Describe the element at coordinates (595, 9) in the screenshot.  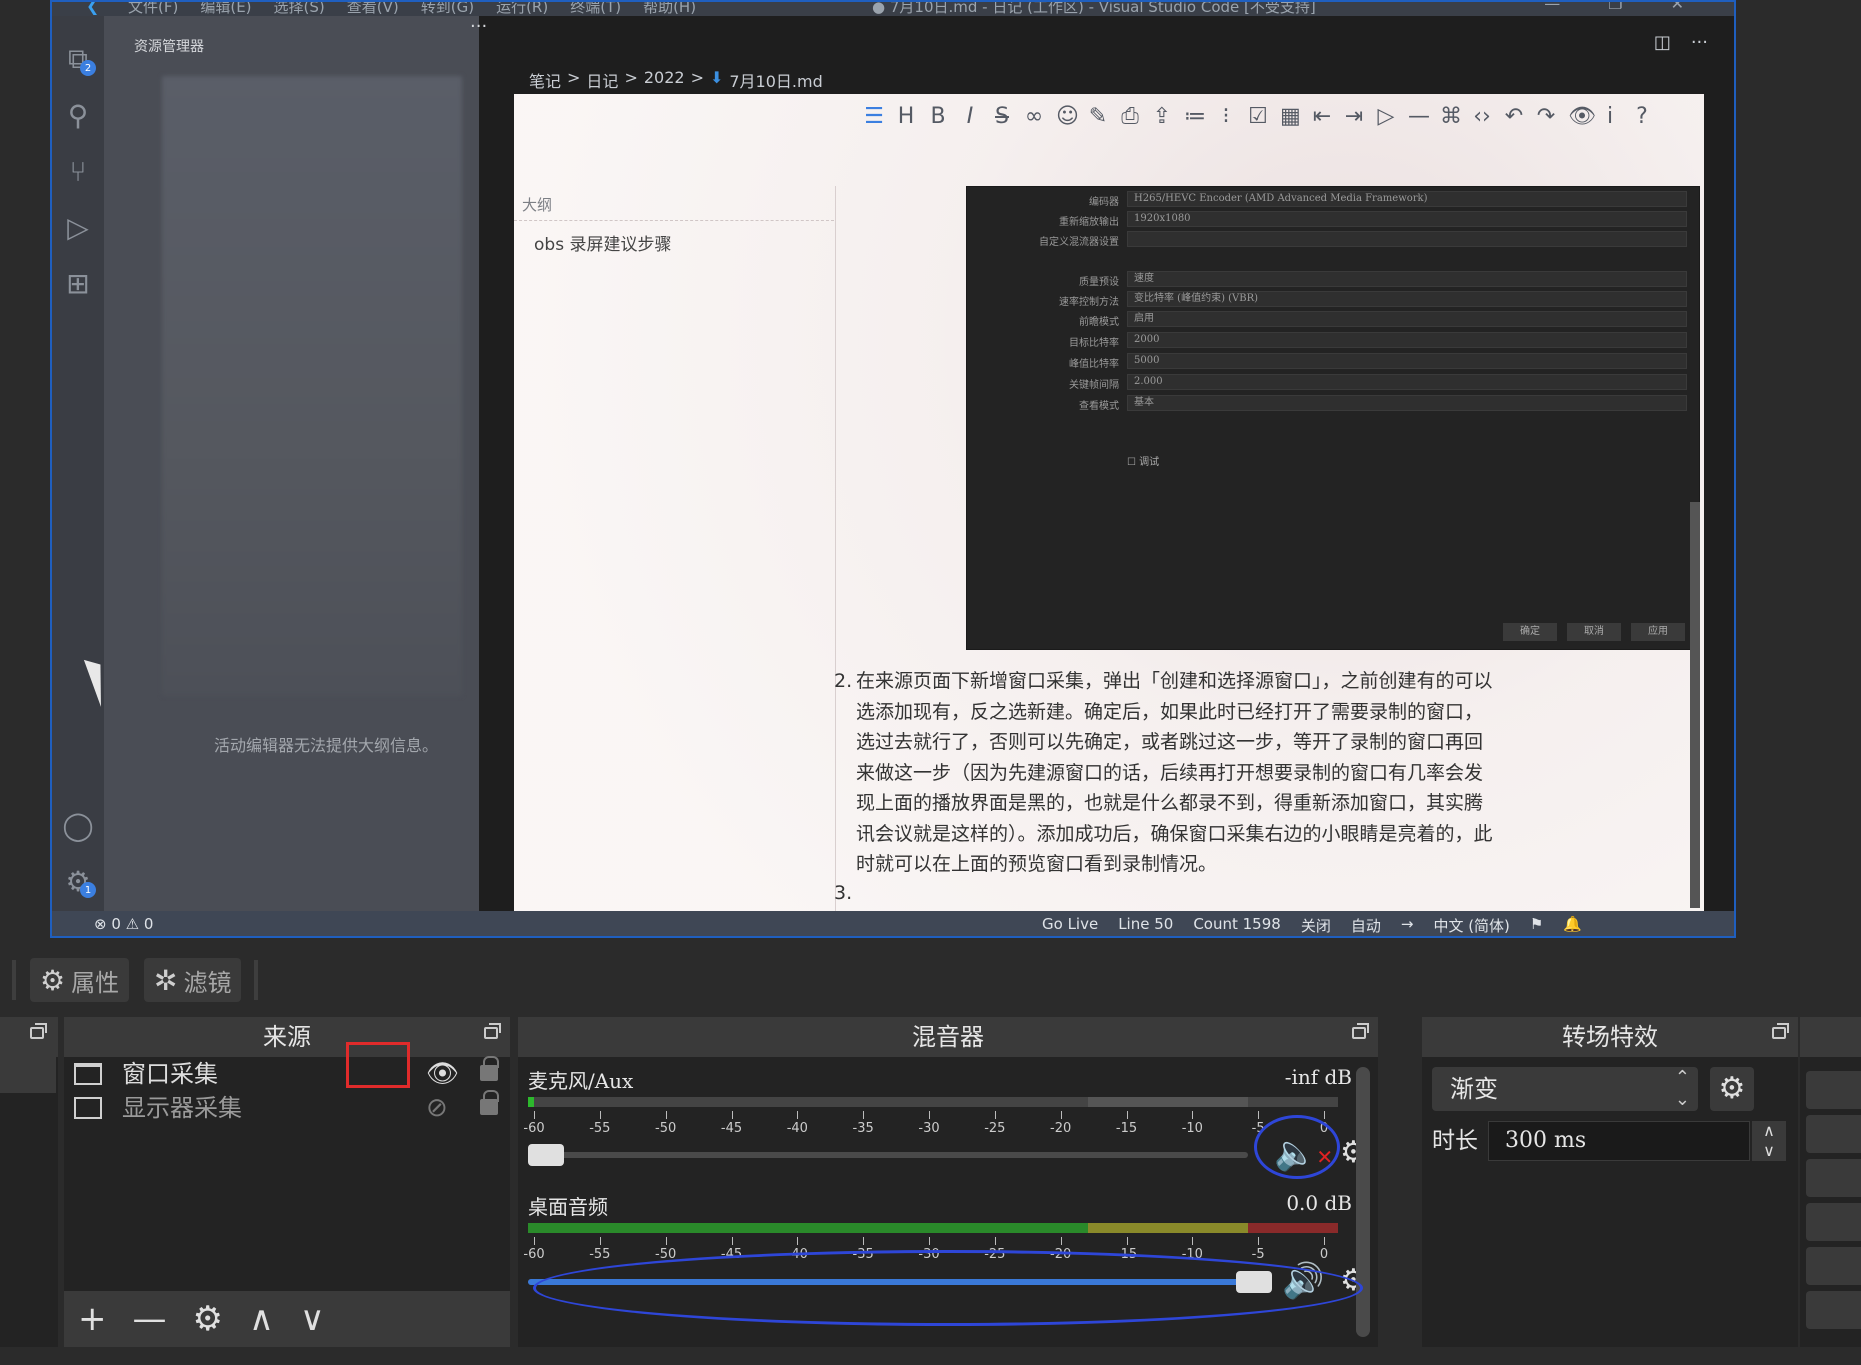
I see `menu-item: 终端(T)` at that location.